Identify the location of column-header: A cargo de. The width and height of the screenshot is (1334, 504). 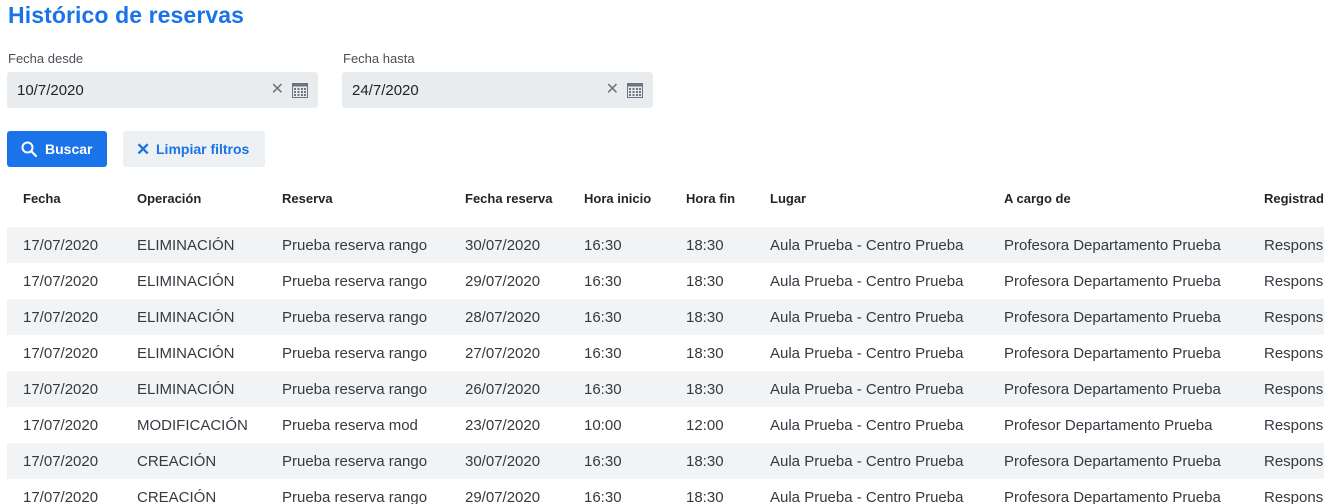
(1118, 203).